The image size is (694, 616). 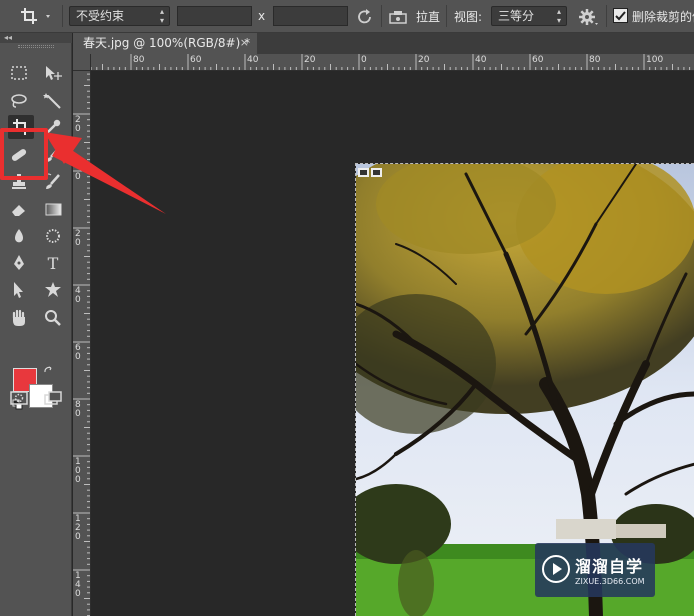 I want to click on annotation-arrow, so click(x=105, y=173).